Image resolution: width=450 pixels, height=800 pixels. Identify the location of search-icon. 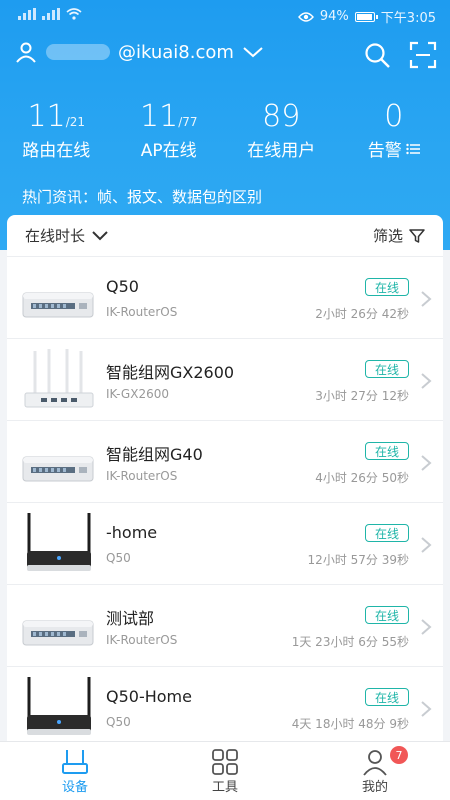
(377, 55).